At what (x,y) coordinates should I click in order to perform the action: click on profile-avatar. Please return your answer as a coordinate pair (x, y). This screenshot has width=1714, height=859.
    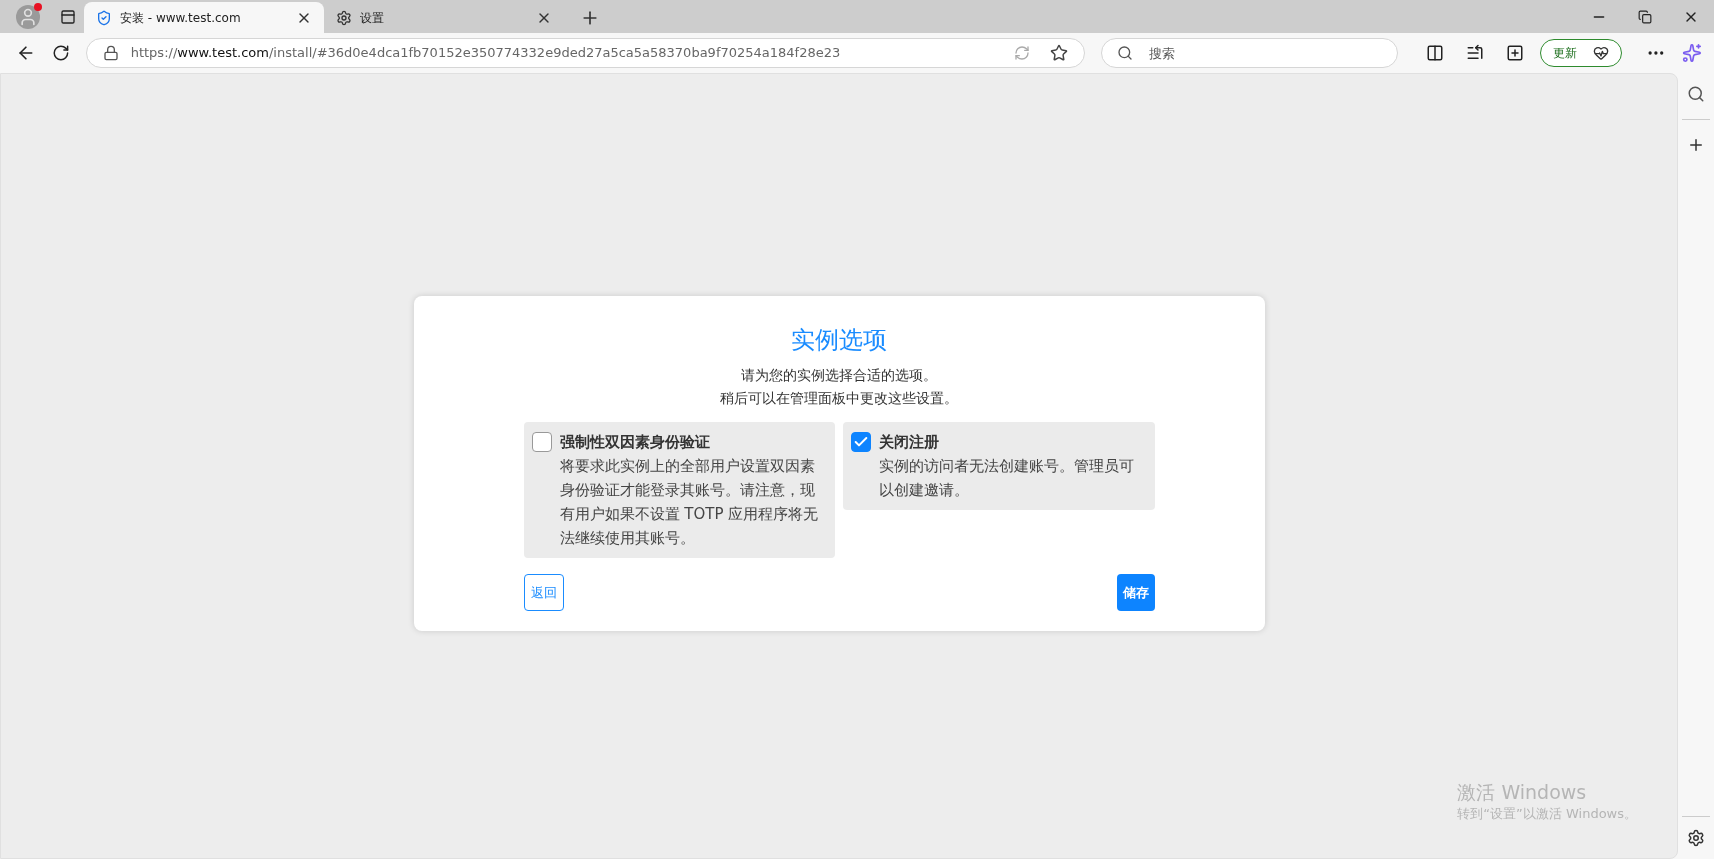
    Looking at the image, I should click on (28, 16).